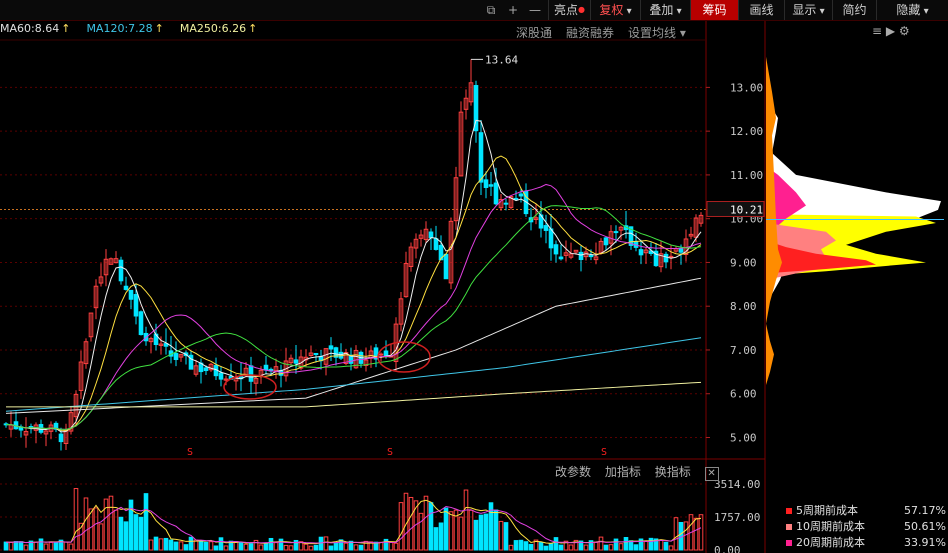  What do you see at coordinates (743, 262) in the screenshot?
I see `price-tick-label: 9.00` at bounding box center [743, 262].